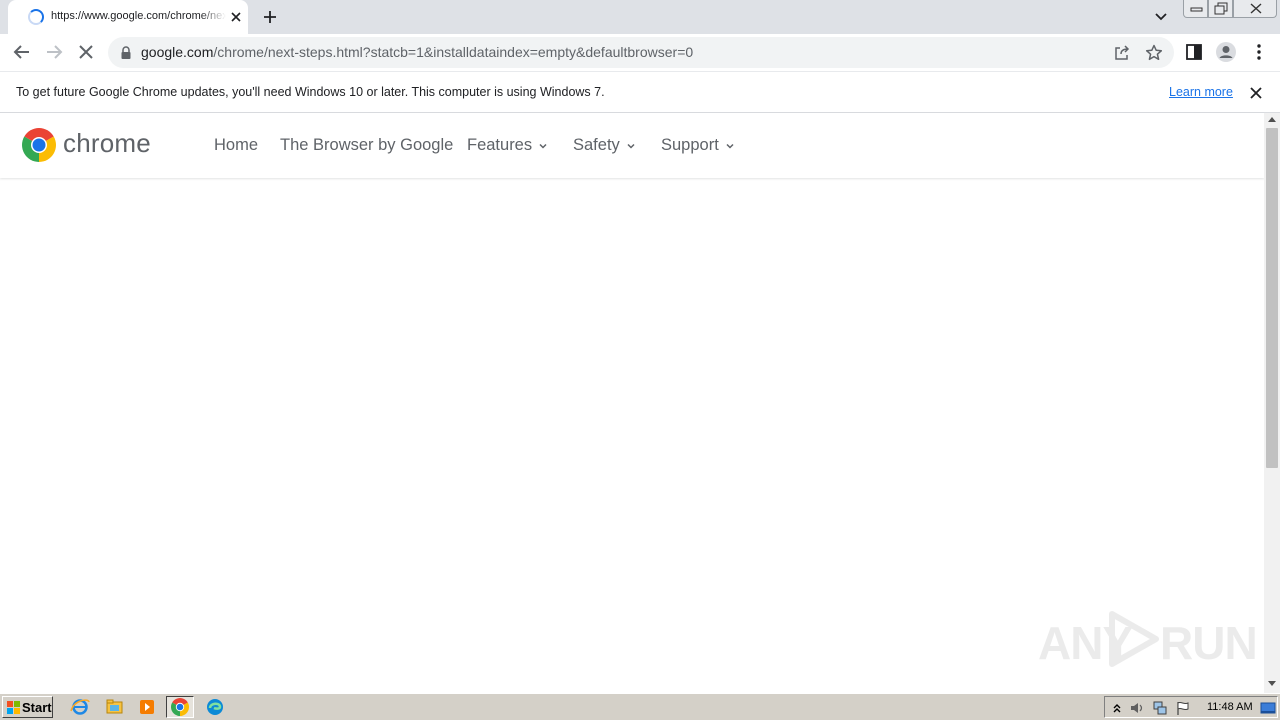  I want to click on edge-icon, so click(215, 707).